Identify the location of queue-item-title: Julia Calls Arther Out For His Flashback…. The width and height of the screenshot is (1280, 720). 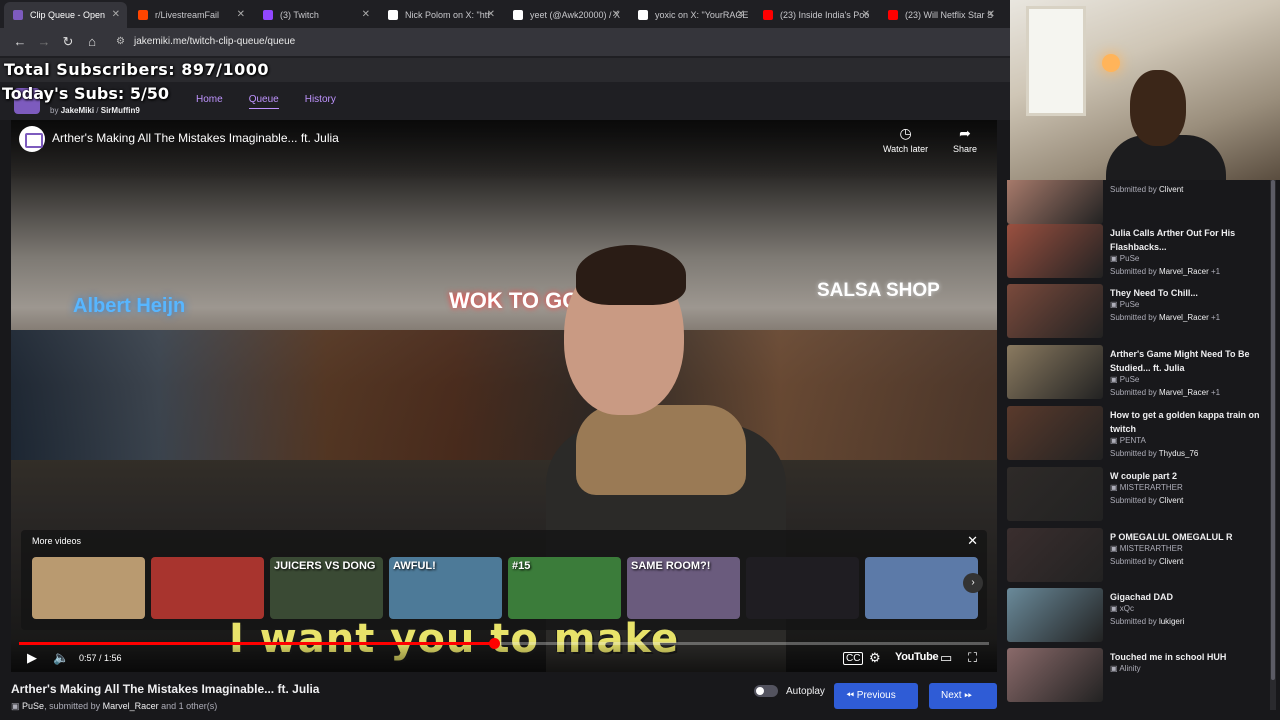
(1187, 240).